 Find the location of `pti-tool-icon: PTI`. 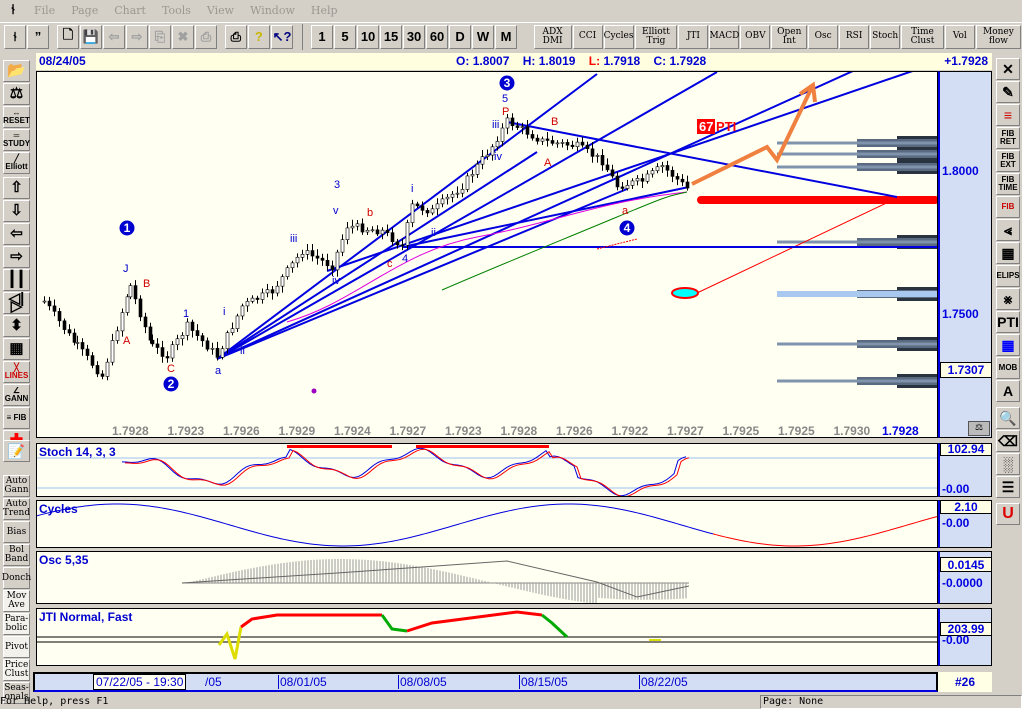

pti-tool-icon: PTI is located at coordinates (1008, 322).